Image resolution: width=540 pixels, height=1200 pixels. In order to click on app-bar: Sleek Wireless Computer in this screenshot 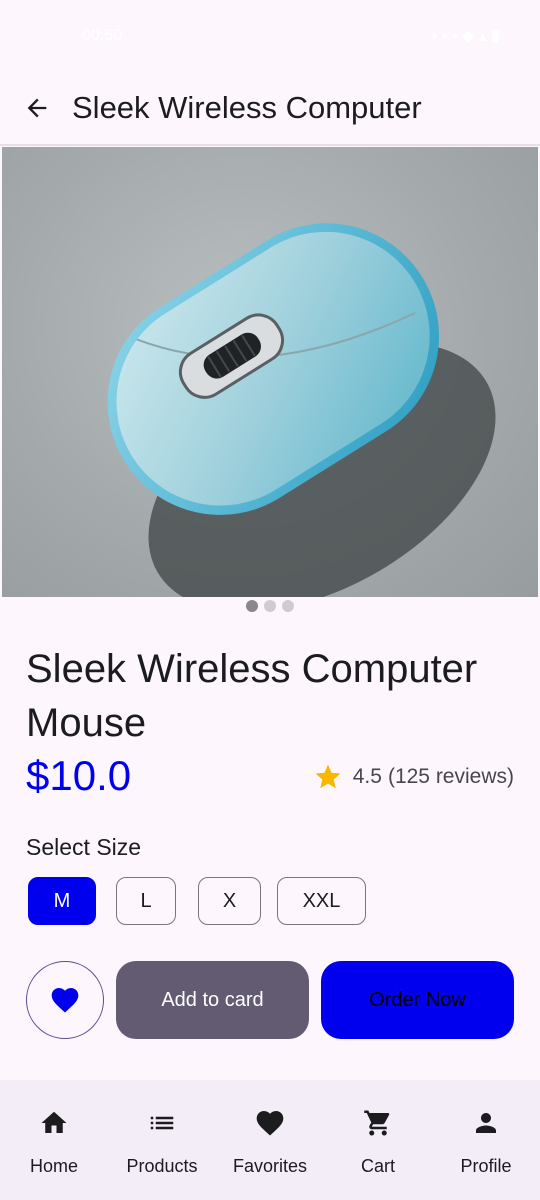, I will do `click(270, 108)`.